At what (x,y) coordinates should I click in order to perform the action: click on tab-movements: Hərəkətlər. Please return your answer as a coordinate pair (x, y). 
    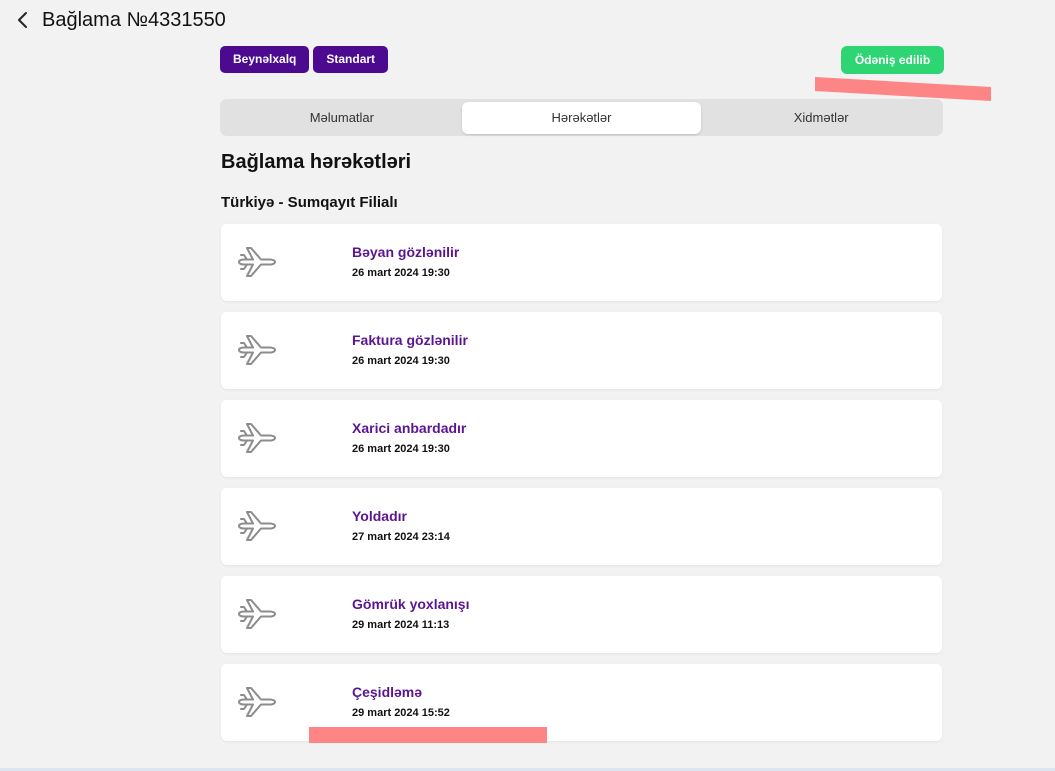
    Looking at the image, I should click on (581, 117).